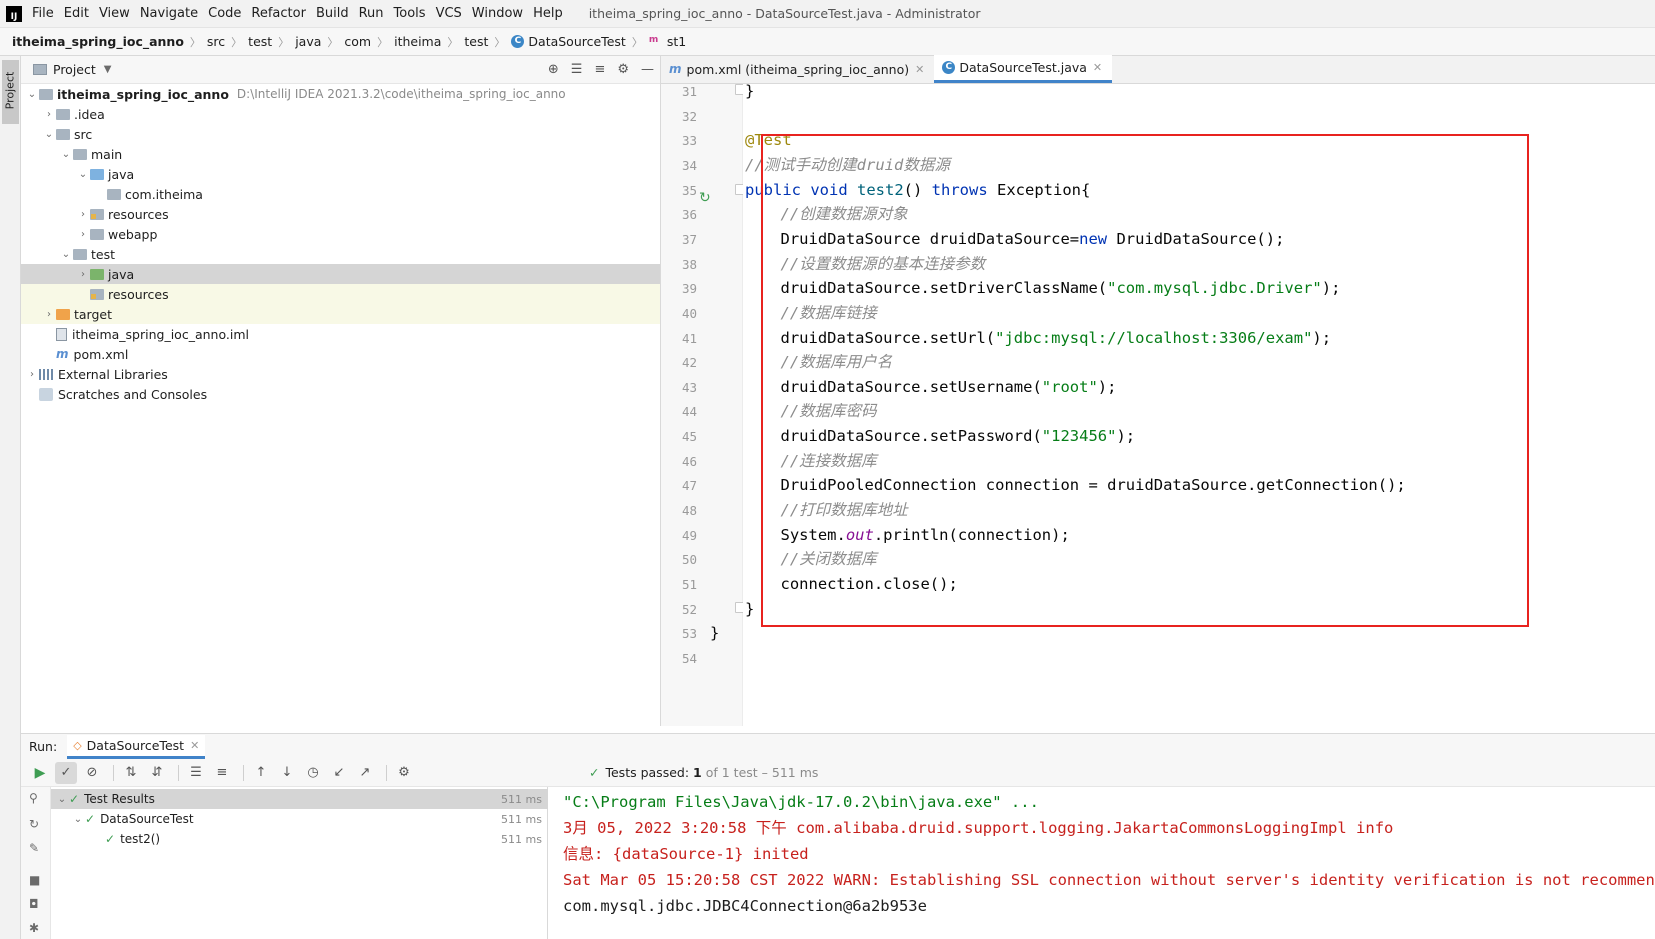  I want to click on tab-pom-xml: m pom.xml (itheima_spring_ioc_anno) ✕, so click(797, 69).